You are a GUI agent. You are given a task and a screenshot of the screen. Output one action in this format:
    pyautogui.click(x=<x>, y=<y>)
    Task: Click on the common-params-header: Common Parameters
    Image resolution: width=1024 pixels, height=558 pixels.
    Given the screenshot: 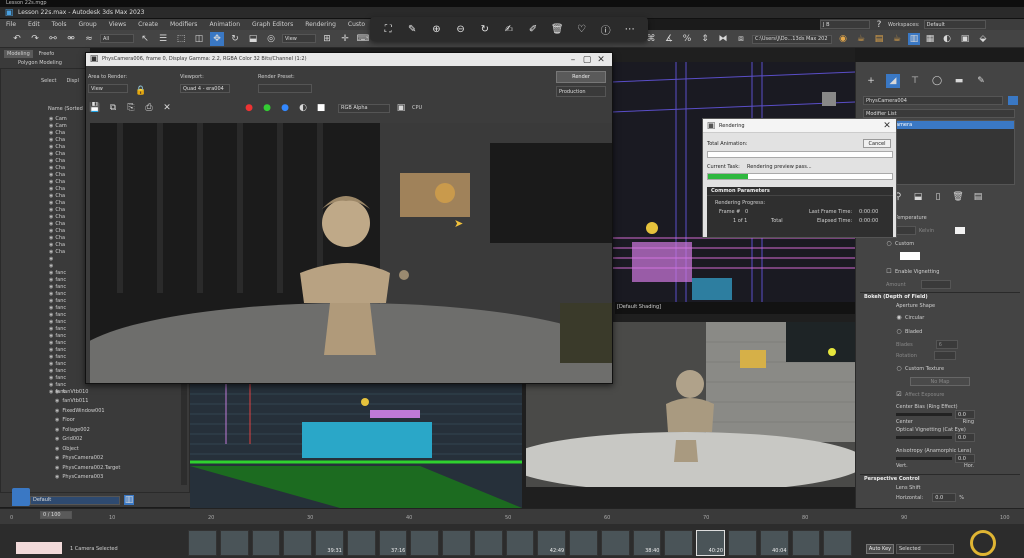 What is the action you would take?
    pyautogui.click(x=740, y=191)
    